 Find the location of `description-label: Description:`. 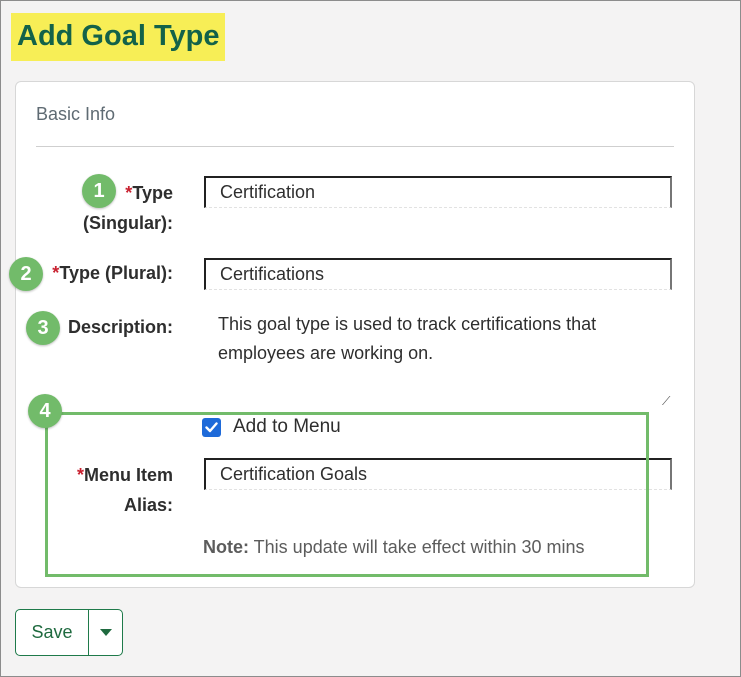

description-label: Description: is located at coordinates (120, 327).